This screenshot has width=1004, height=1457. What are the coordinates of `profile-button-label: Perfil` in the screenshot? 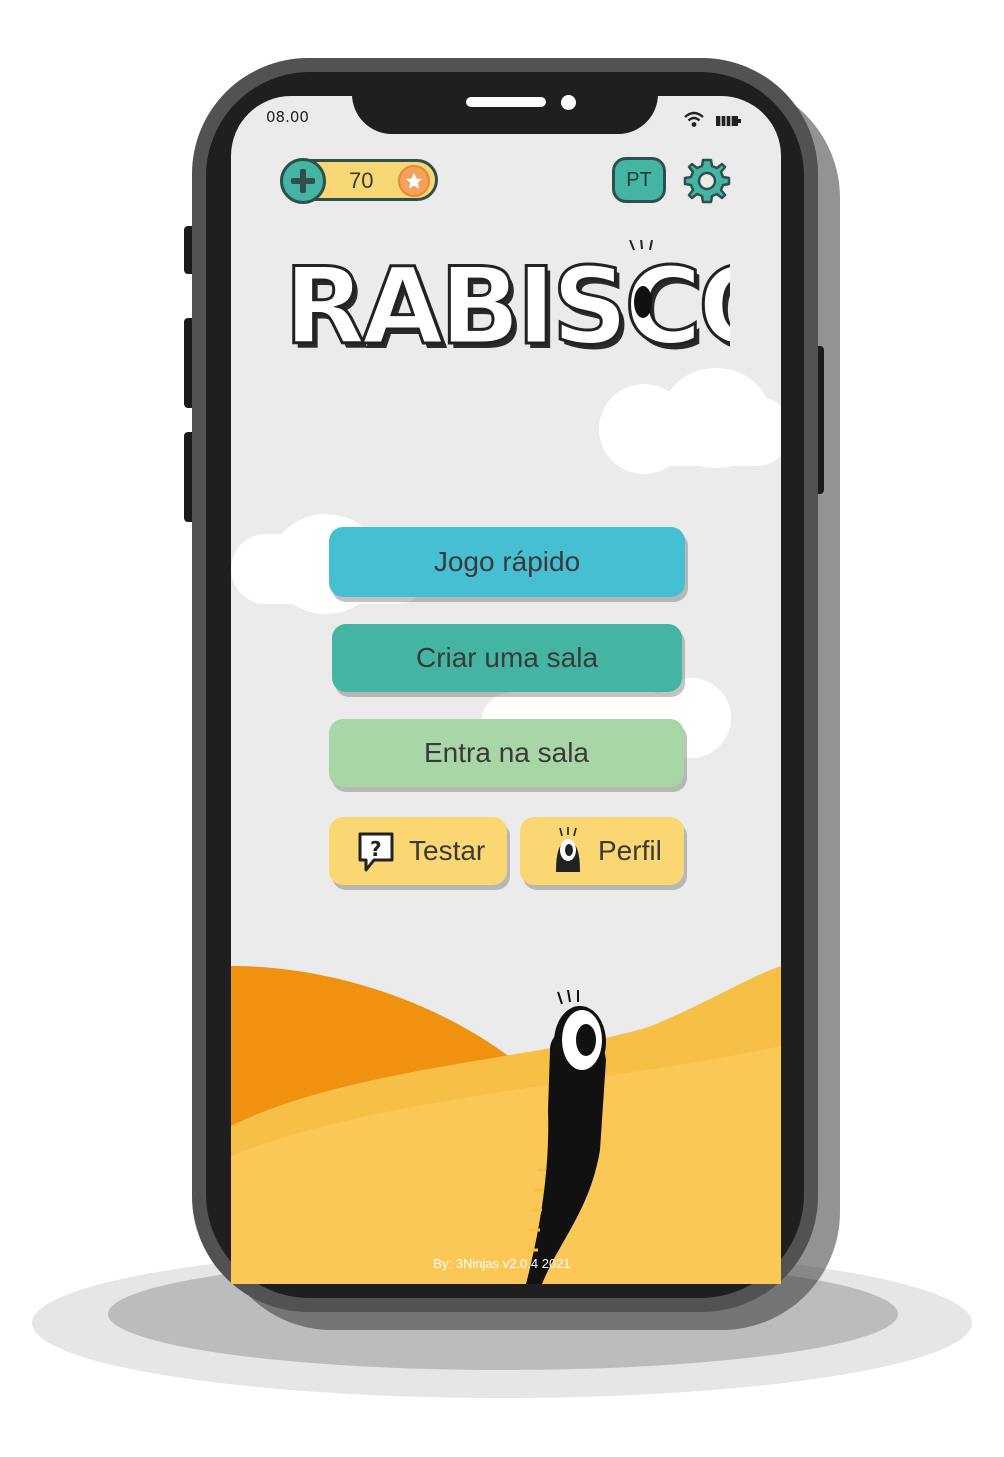 It's located at (630, 850).